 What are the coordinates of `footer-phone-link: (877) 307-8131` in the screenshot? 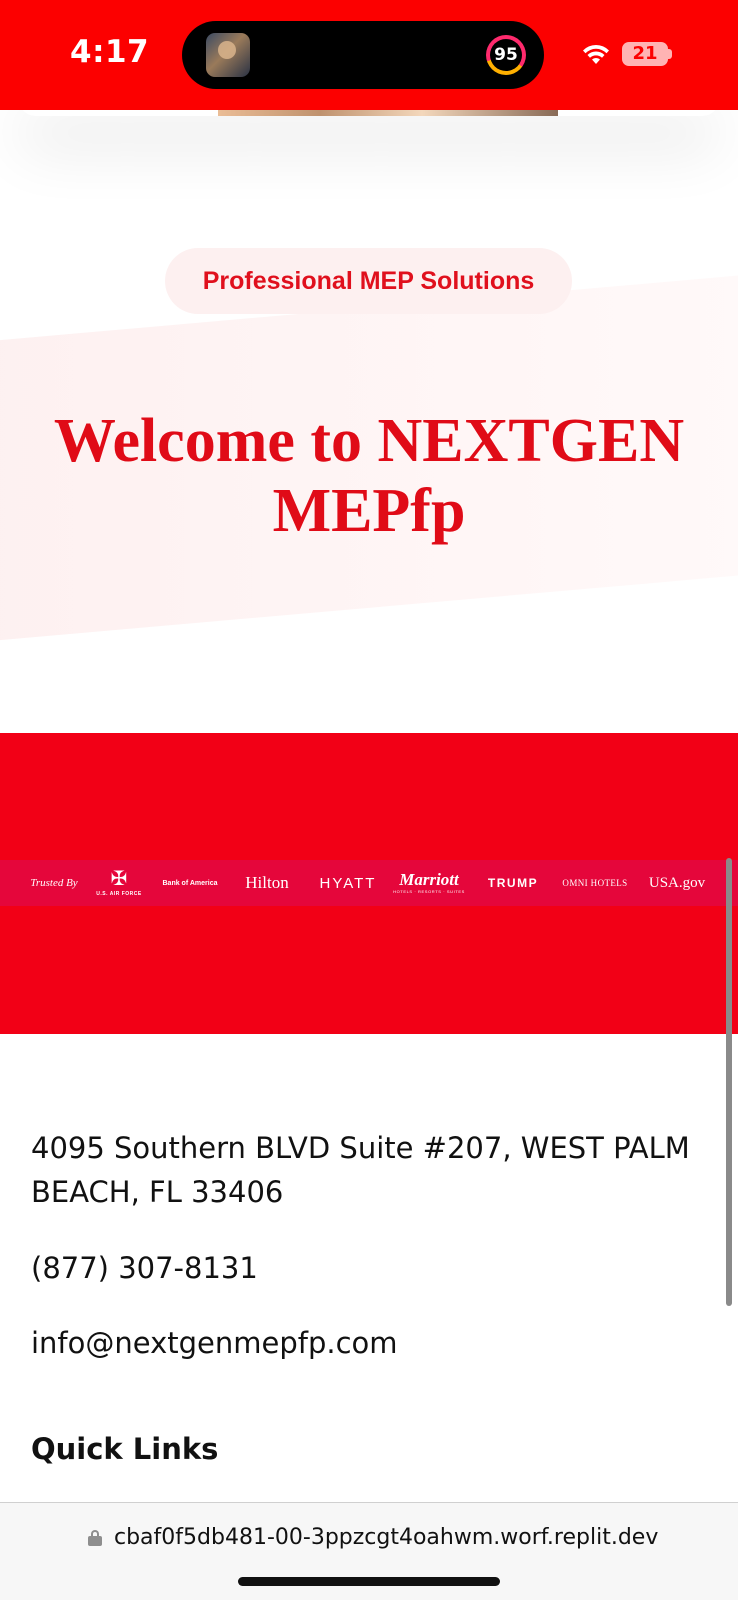 It's located at (144, 1268).